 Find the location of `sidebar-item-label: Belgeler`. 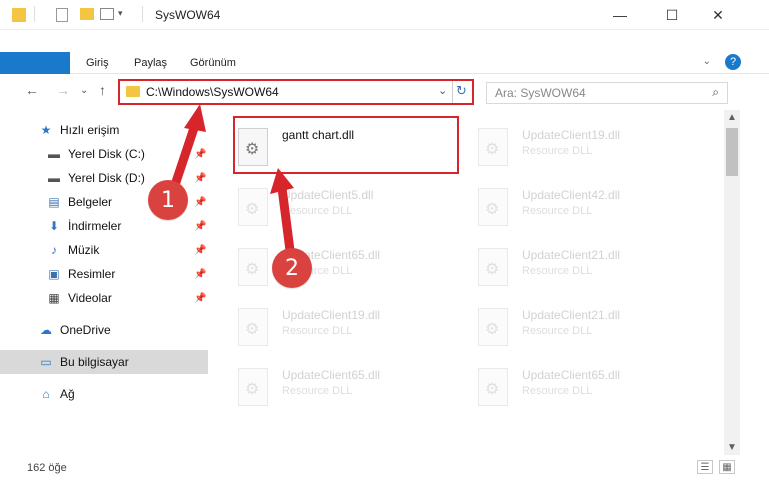

sidebar-item-label: Belgeler is located at coordinates (90, 202).